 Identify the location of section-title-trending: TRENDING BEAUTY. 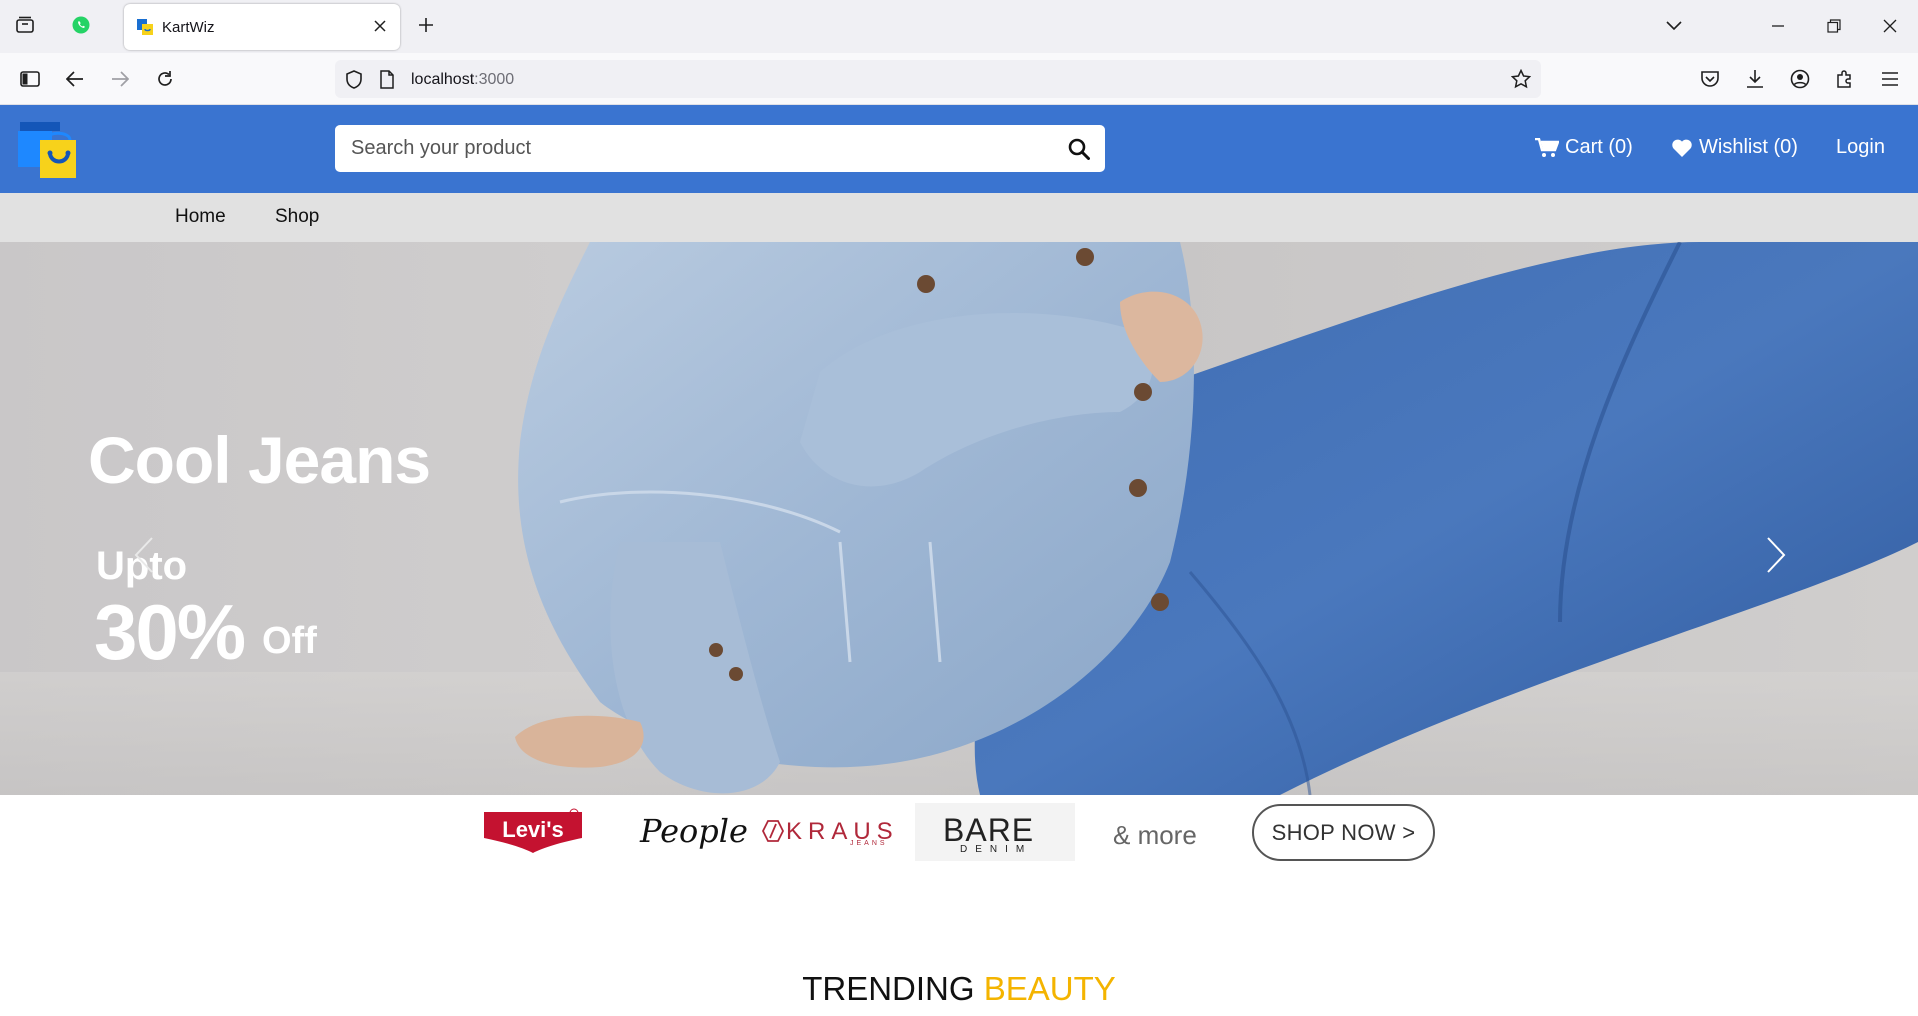
(959, 989).